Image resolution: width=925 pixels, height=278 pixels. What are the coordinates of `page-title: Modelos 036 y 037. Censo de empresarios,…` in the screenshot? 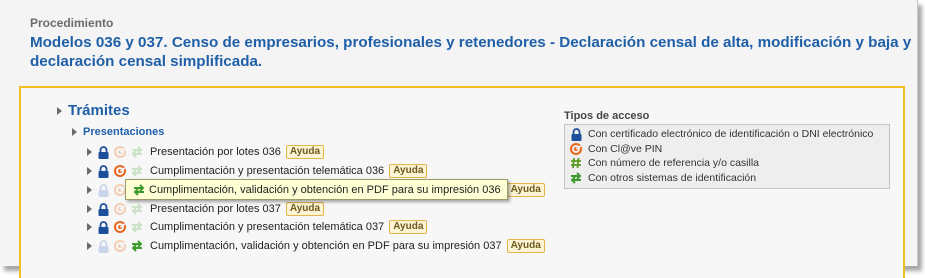 It's located at (471, 52).